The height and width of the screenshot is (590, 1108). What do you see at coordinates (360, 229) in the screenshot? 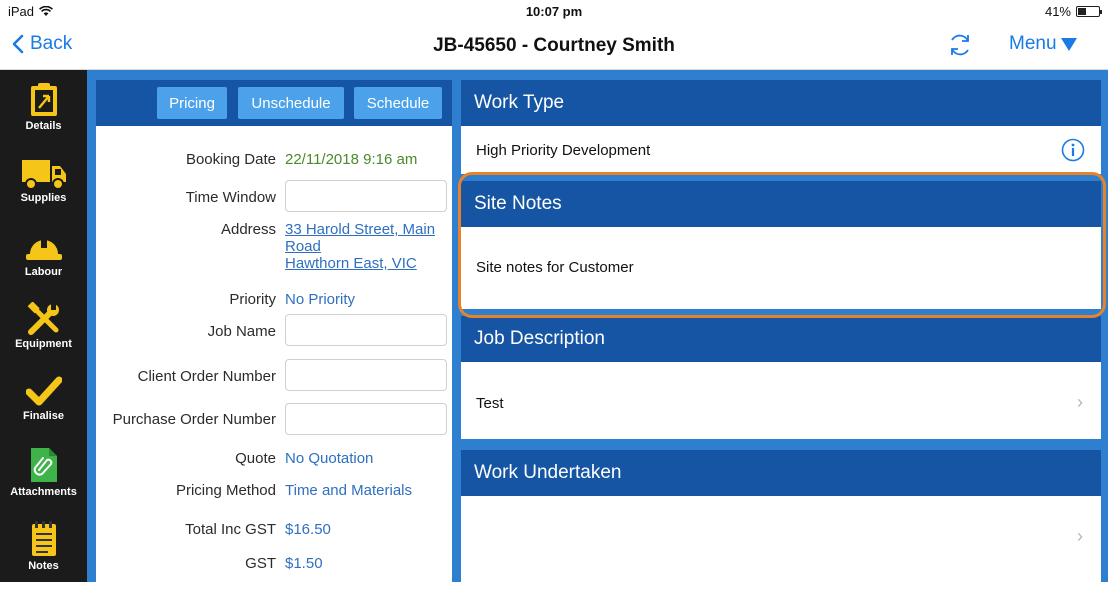
I see `address-line-1: 33 Harold Street, Main` at bounding box center [360, 229].